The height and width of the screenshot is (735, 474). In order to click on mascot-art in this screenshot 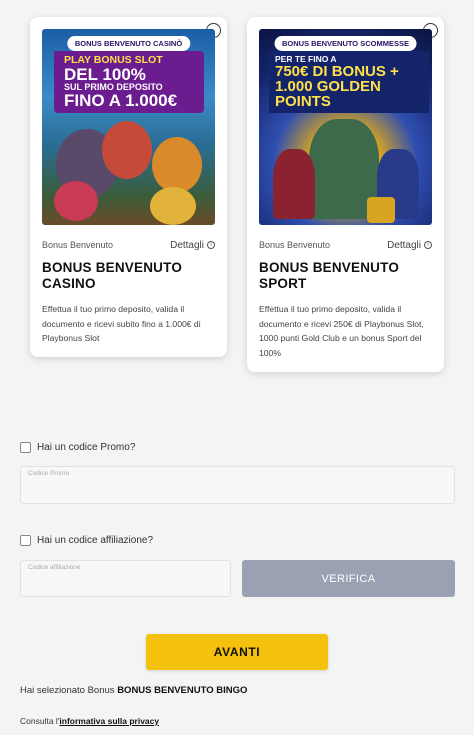, I will do `click(76, 201)`.